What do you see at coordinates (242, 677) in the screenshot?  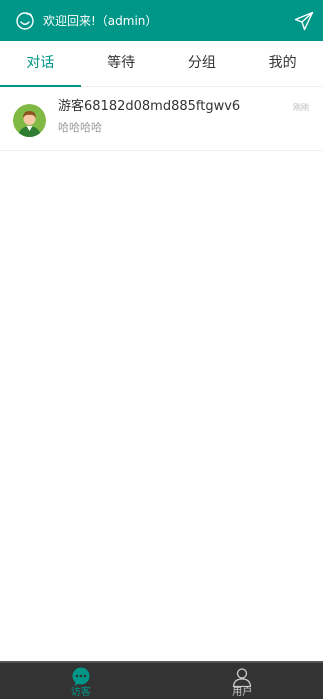 I see `user-icon` at bounding box center [242, 677].